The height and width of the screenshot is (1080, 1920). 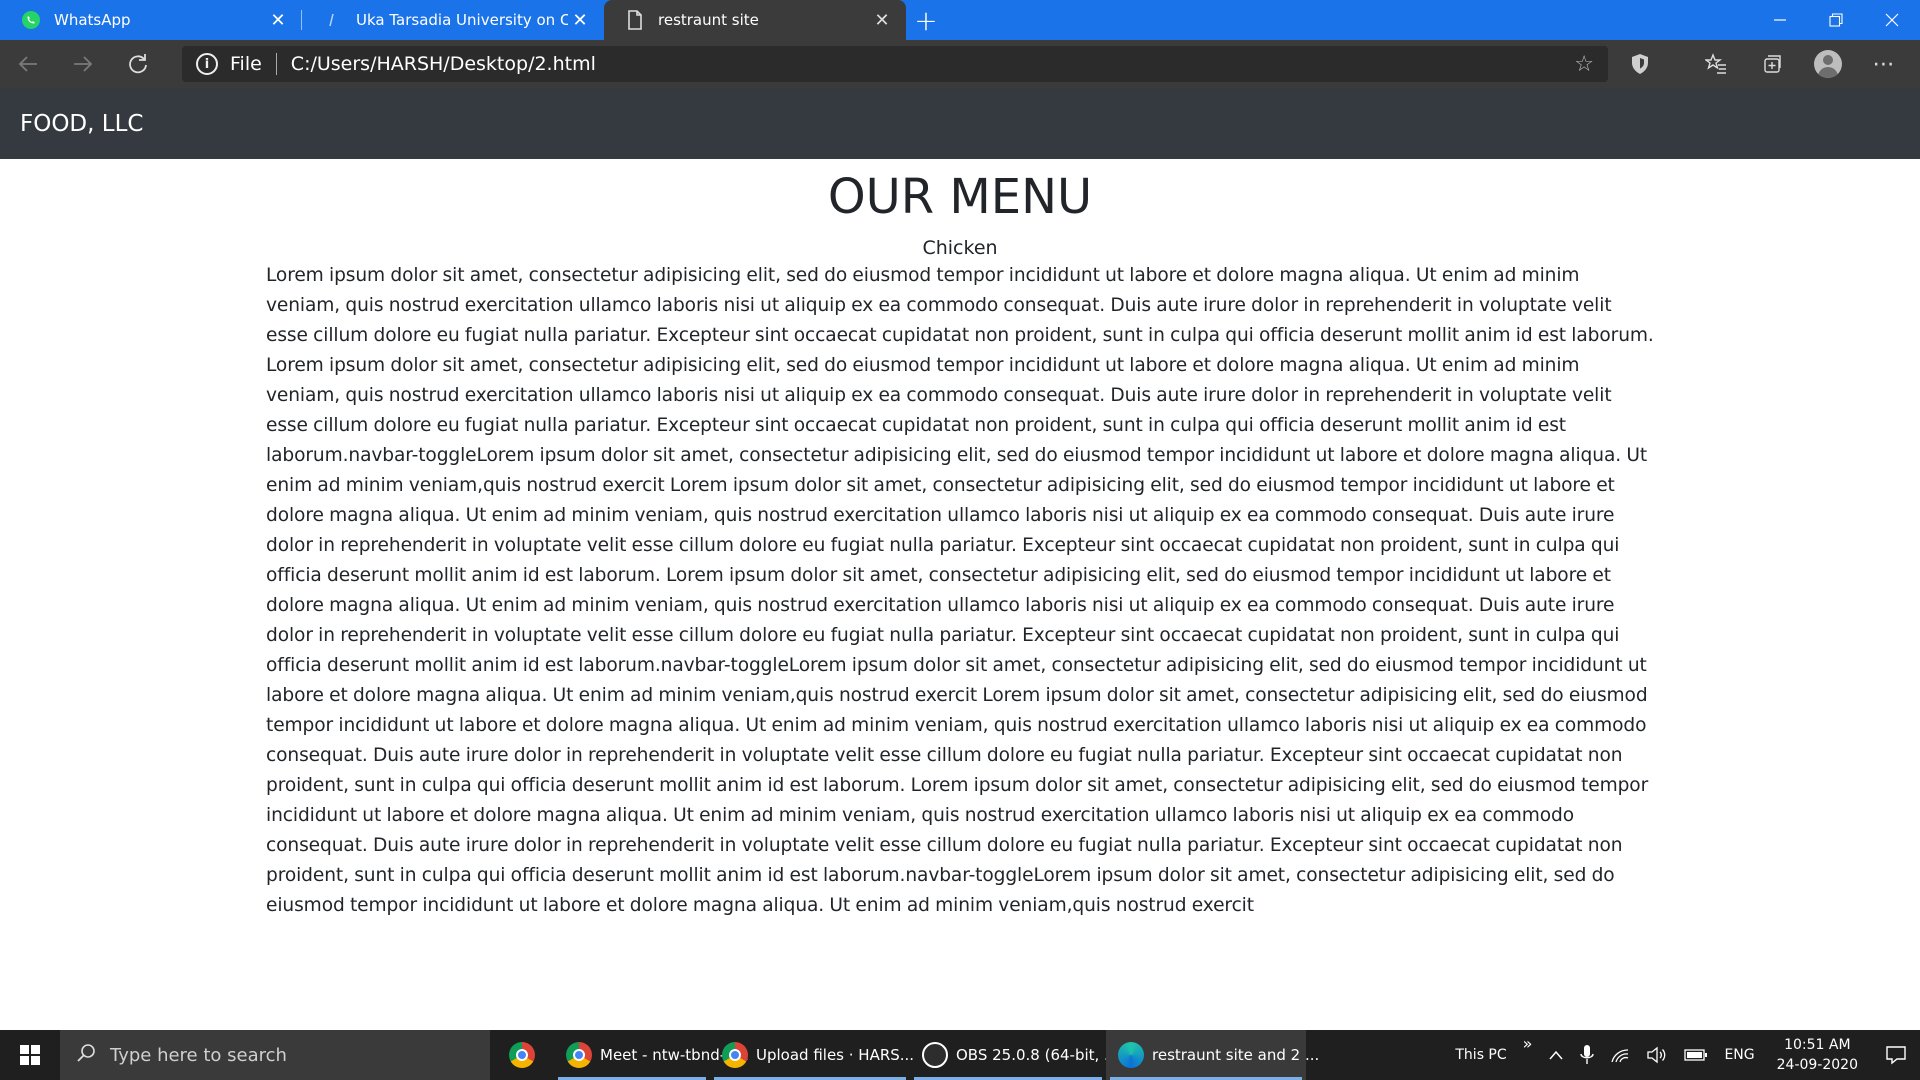 I want to click on taskbar-search: Type here to search, so click(x=275, y=1055).